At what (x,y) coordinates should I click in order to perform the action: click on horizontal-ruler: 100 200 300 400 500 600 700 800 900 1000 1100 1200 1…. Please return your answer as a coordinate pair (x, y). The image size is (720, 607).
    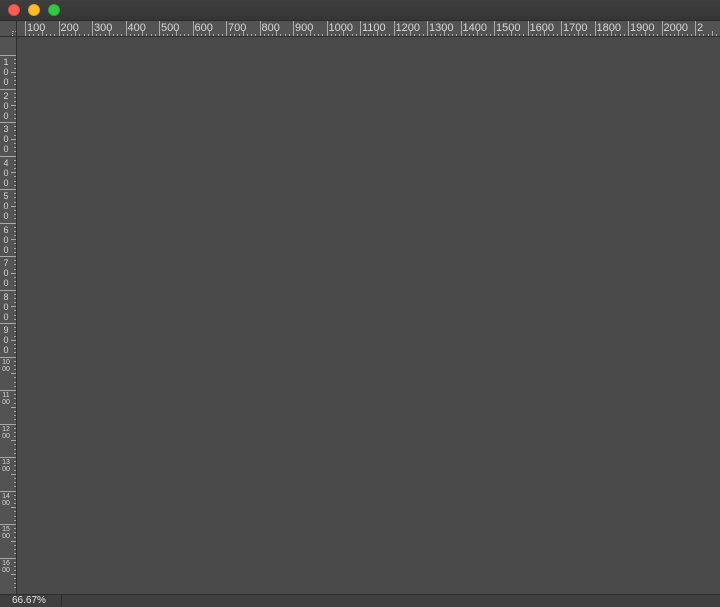
    Looking at the image, I should click on (368, 29).